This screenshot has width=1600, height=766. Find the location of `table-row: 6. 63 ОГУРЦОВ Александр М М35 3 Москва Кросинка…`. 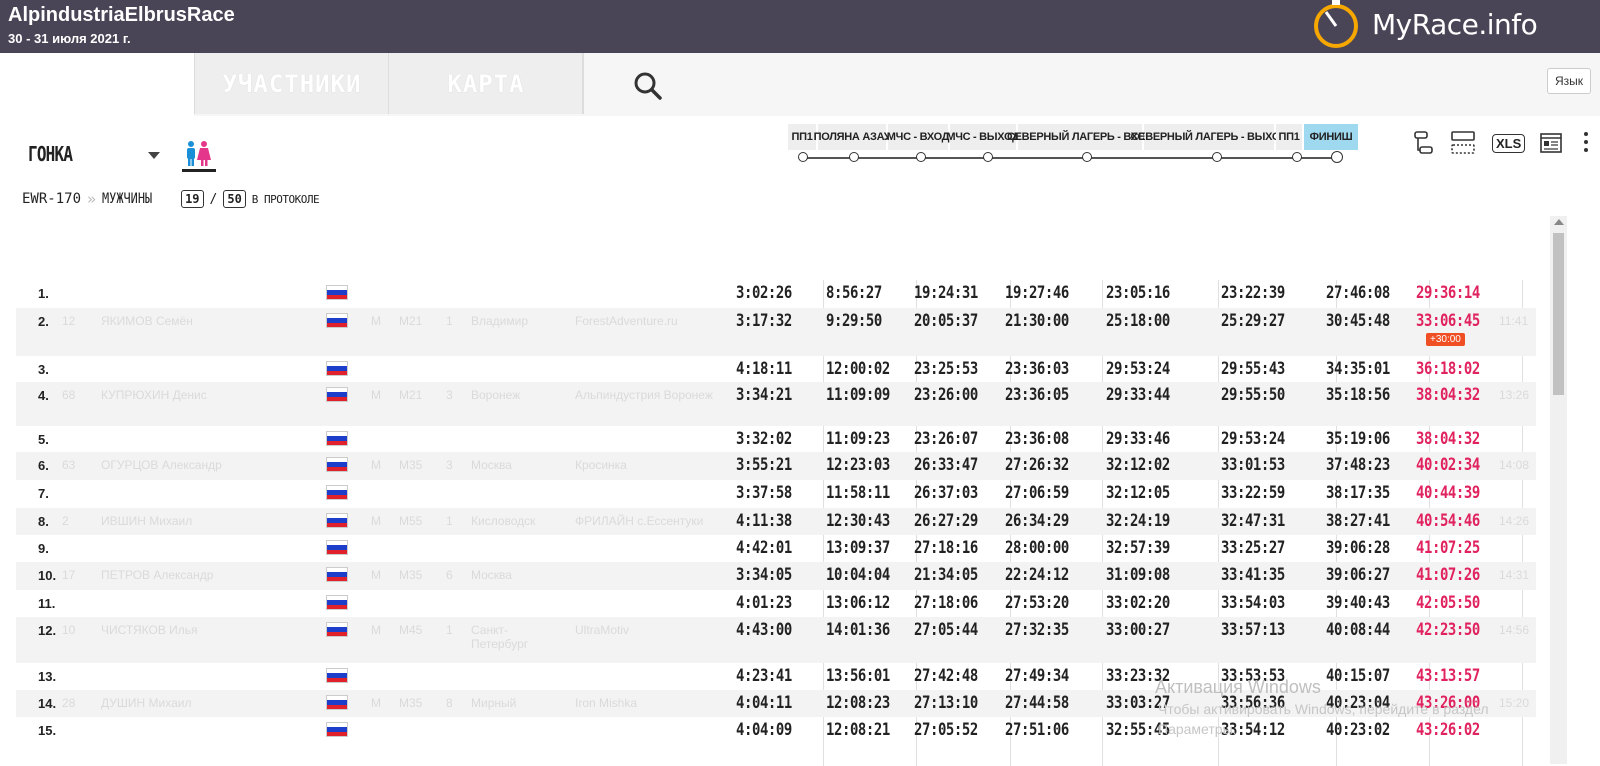

table-row: 6. 63 ОГУРЦОВ Александр М М35 3 Москва Кросинка… is located at coordinates (776, 466).